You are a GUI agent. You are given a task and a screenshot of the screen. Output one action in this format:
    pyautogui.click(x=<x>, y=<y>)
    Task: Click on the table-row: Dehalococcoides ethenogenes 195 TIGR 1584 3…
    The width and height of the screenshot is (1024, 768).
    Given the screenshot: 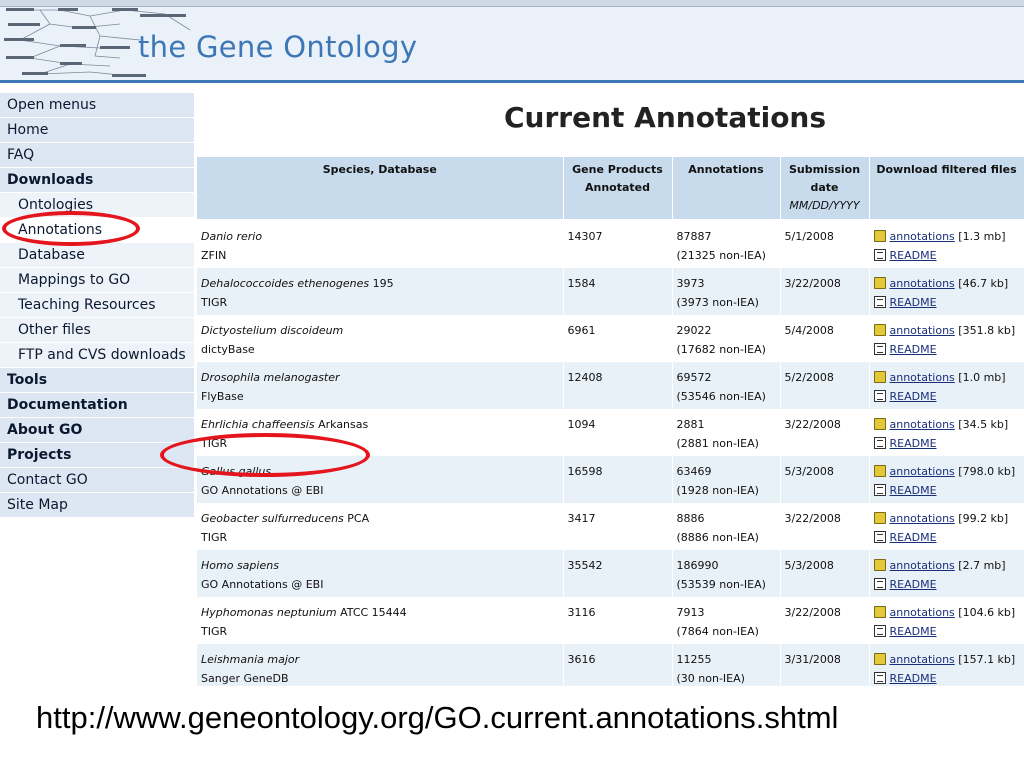 What is the action you would take?
    pyautogui.click(x=610, y=291)
    